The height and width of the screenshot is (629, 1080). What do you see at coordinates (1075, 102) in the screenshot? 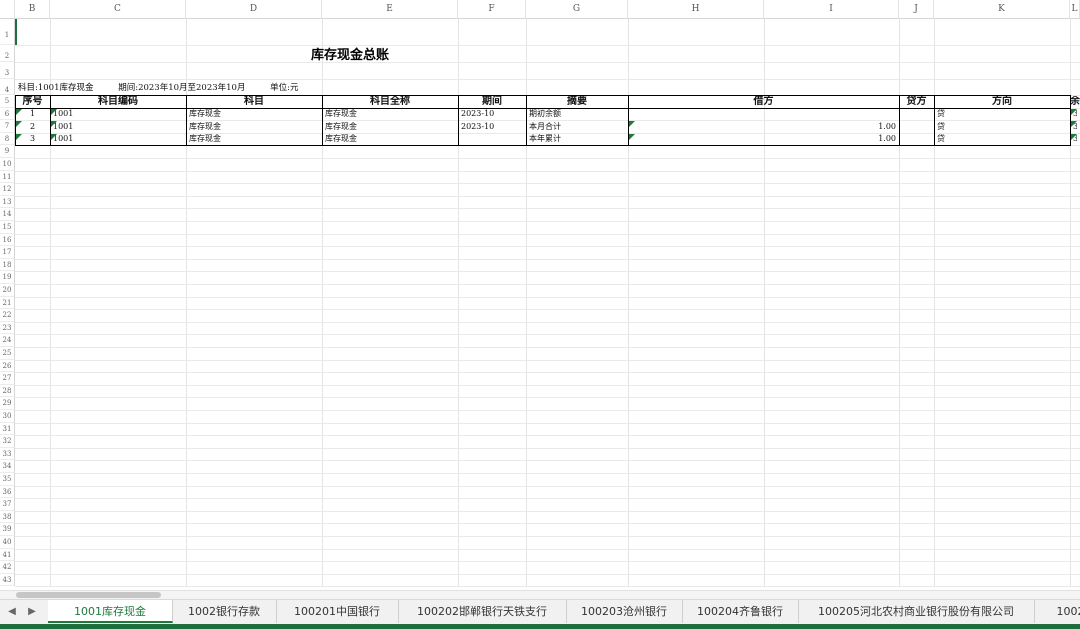
I see `table-header-cell: 余额` at bounding box center [1075, 102].